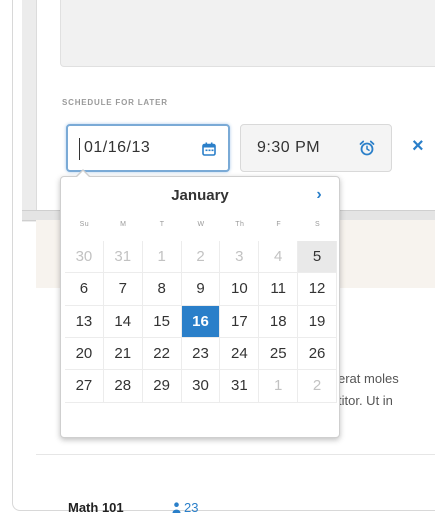  I want to click on weekday-header: M, so click(123, 224).